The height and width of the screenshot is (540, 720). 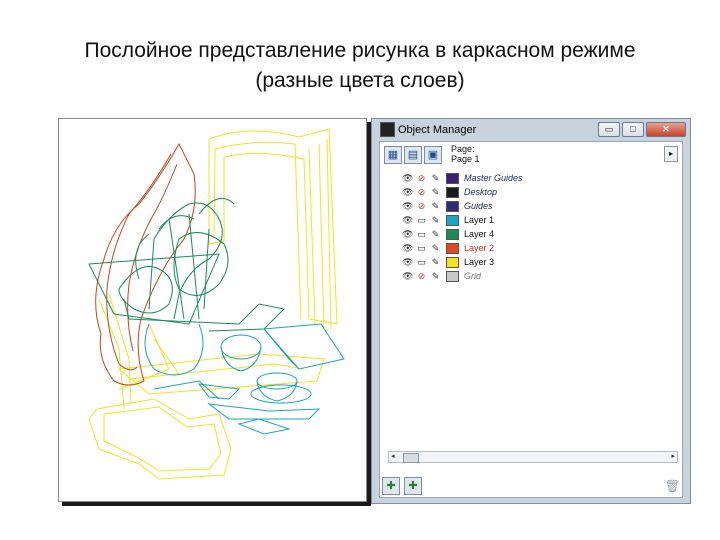 I want to click on app-icon, so click(x=387, y=129).